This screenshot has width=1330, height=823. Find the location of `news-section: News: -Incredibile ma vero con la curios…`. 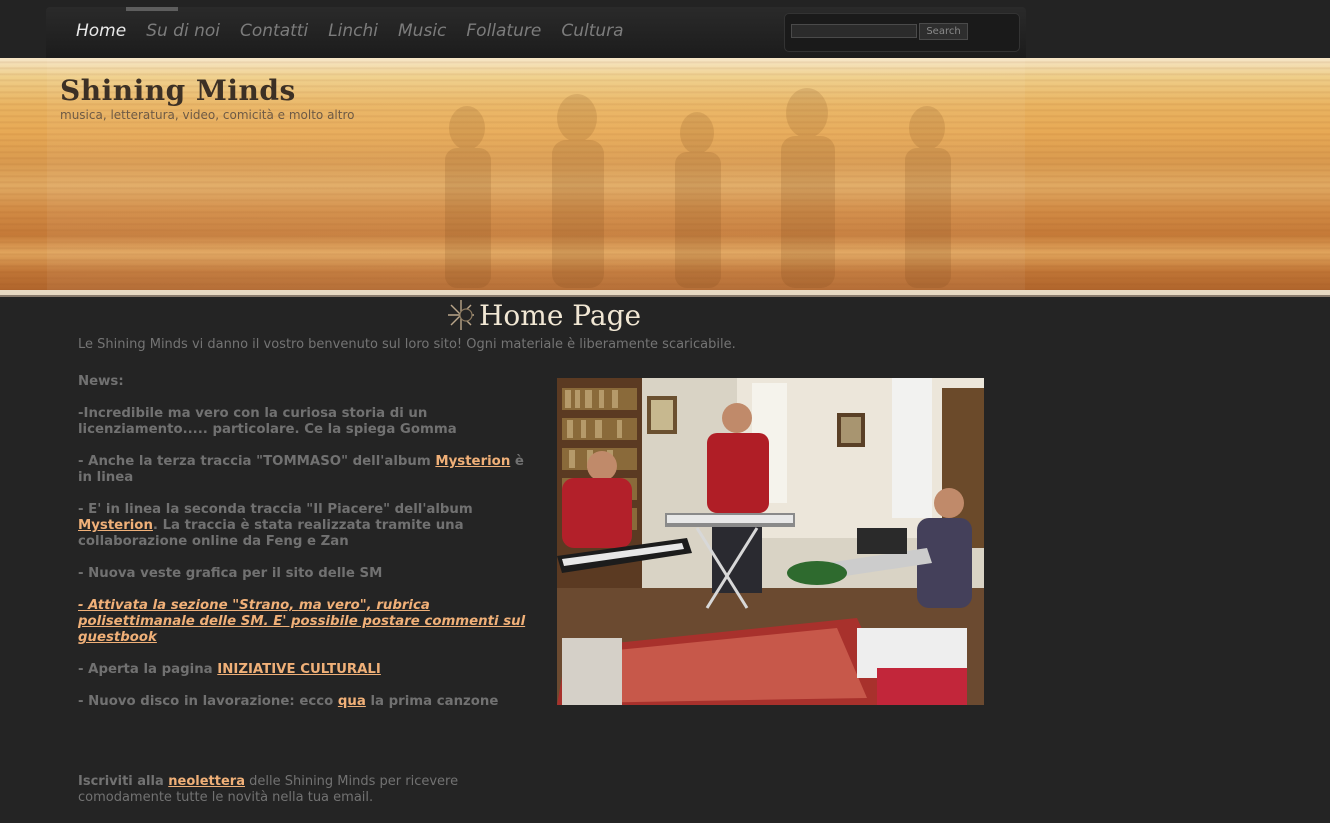

news-section: News: -Incredibile ma vero con la curios… is located at coordinates (303, 550).